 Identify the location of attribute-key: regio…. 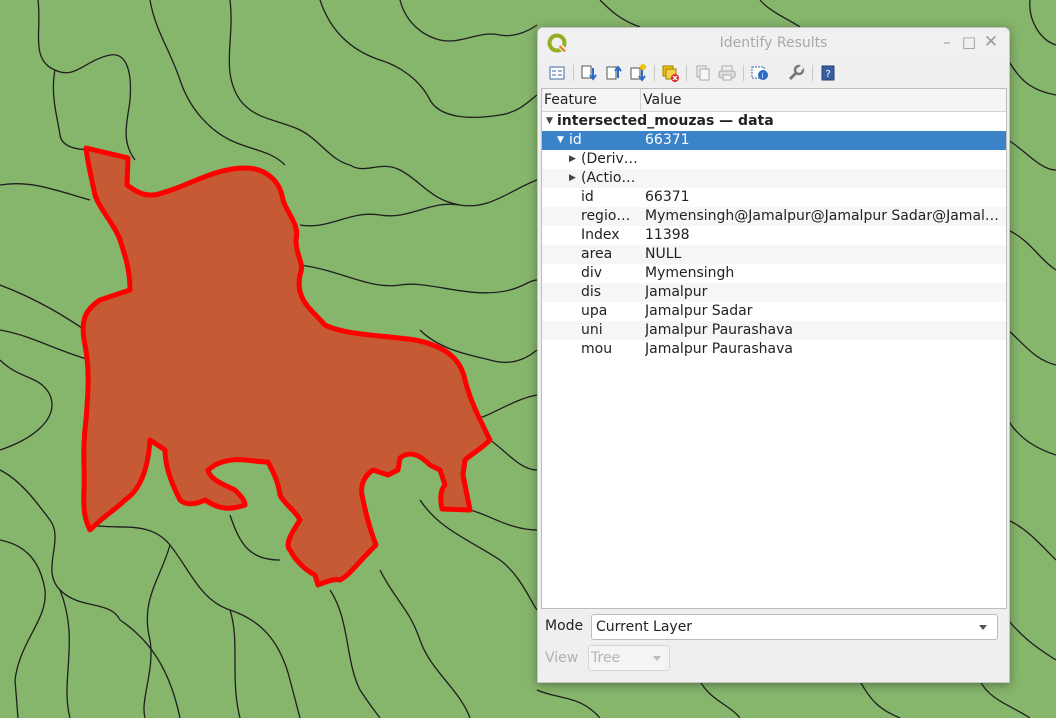
(606, 216).